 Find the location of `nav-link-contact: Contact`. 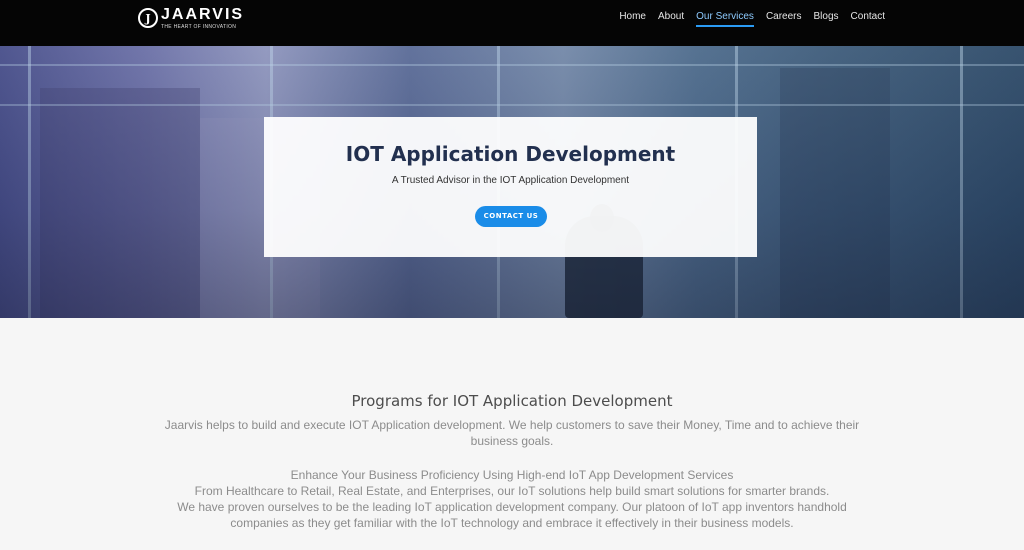

nav-link-contact: Contact is located at coordinates (868, 19).